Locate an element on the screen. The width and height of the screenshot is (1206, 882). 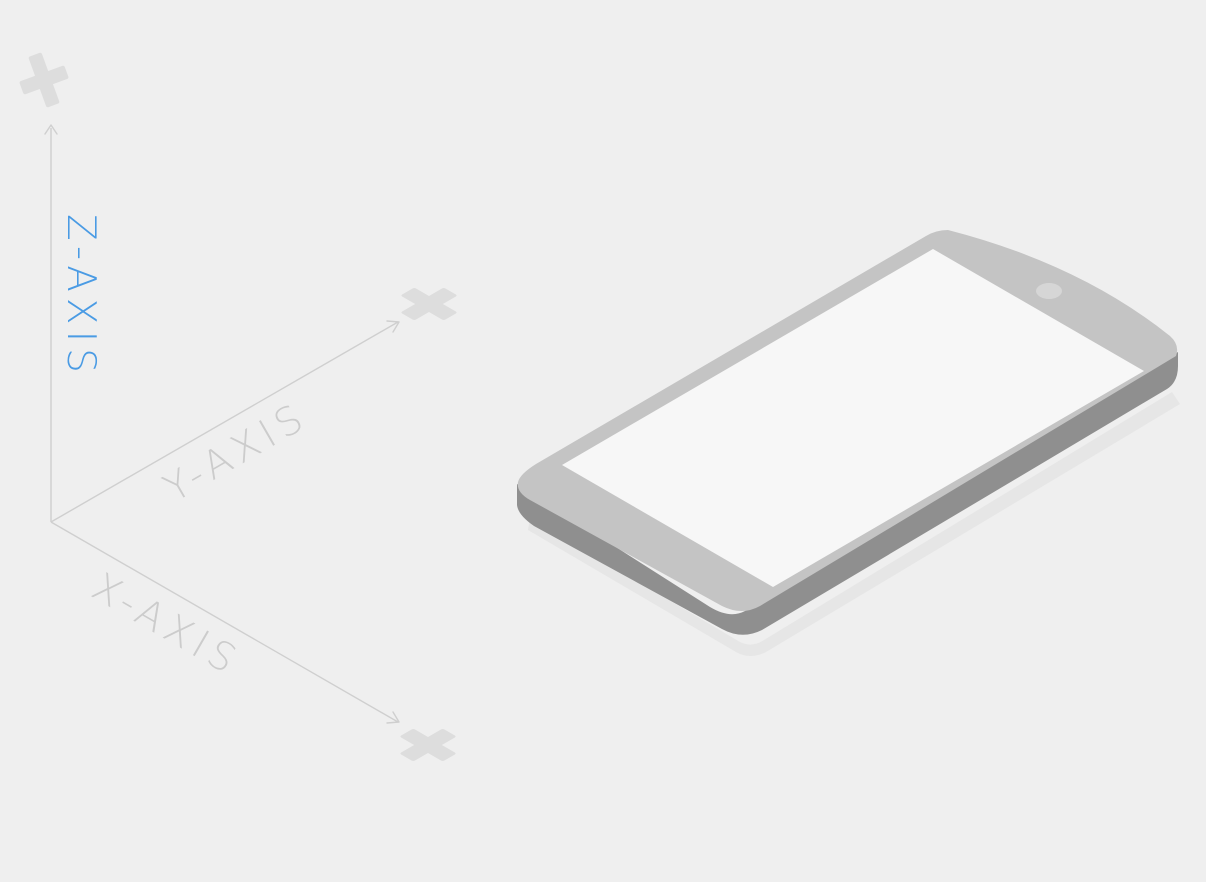
z-axis-plus-icon is located at coordinates (44, 80).